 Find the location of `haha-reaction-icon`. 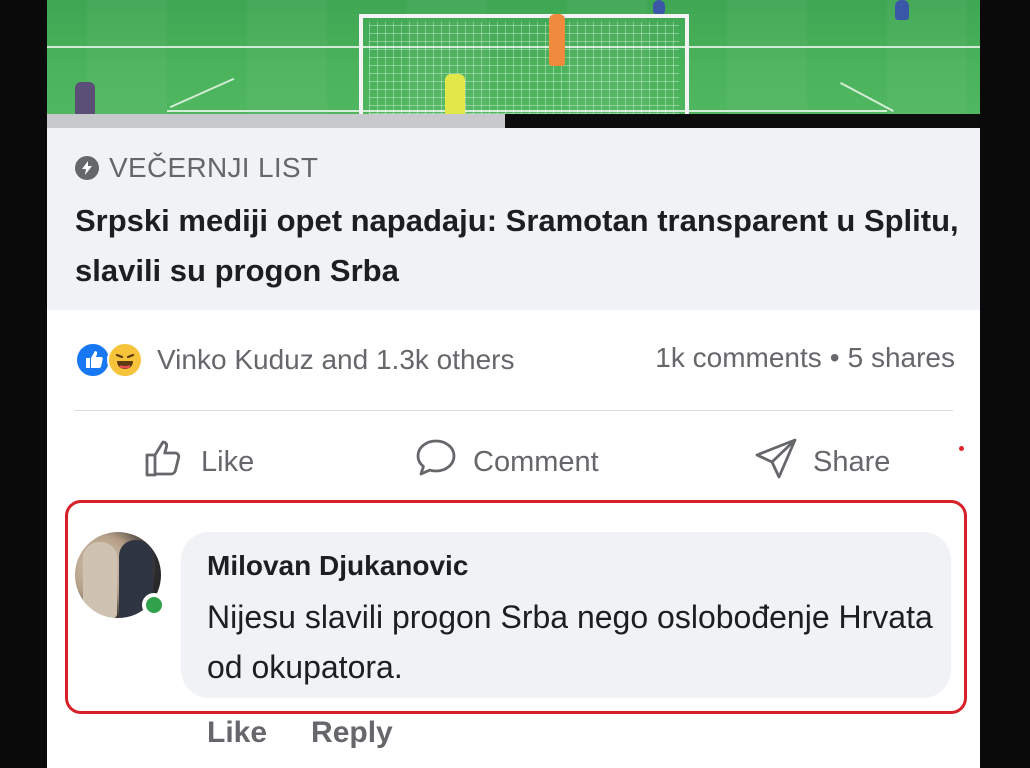

haha-reaction-icon is located at coordinates (125, 360).